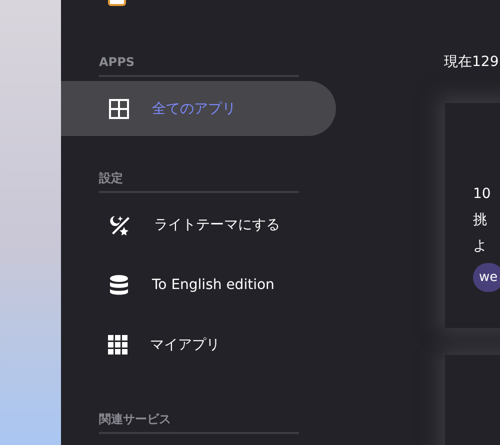 The image size is (500, 445). What do you see at coordinates (471, 62) in the screenshot?
I see `count-heading: 現在129` at bounding box center [471, 62].